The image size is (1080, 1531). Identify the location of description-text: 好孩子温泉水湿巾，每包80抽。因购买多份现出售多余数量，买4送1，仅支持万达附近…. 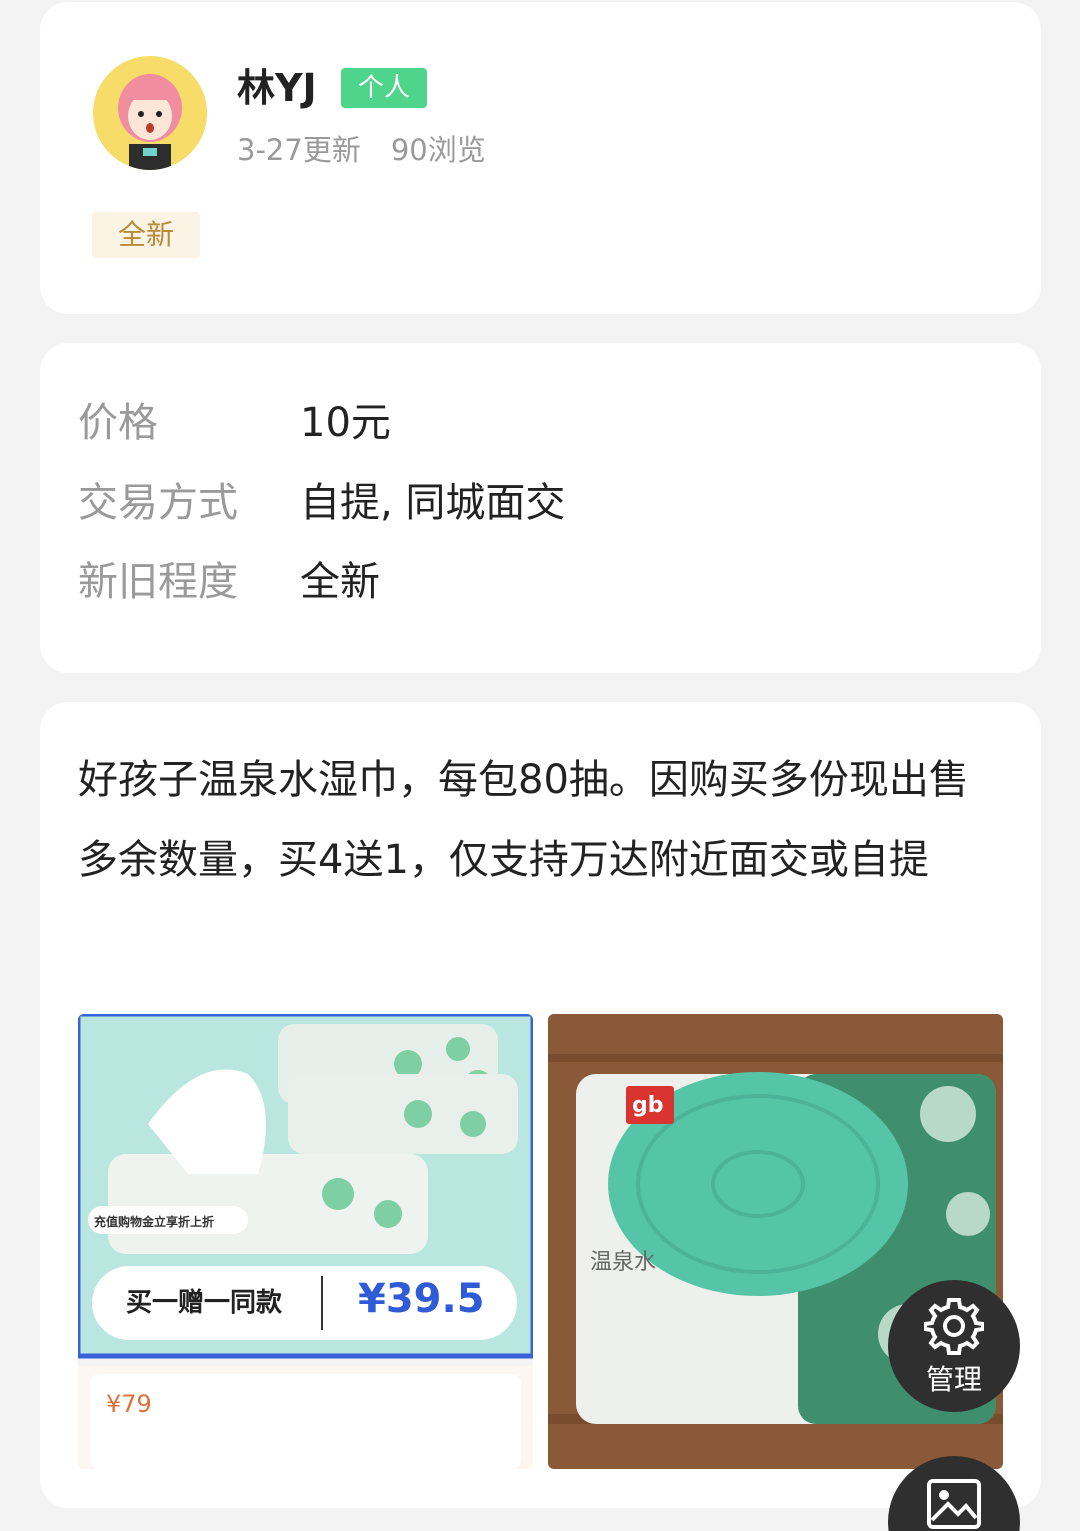
(523, 820).